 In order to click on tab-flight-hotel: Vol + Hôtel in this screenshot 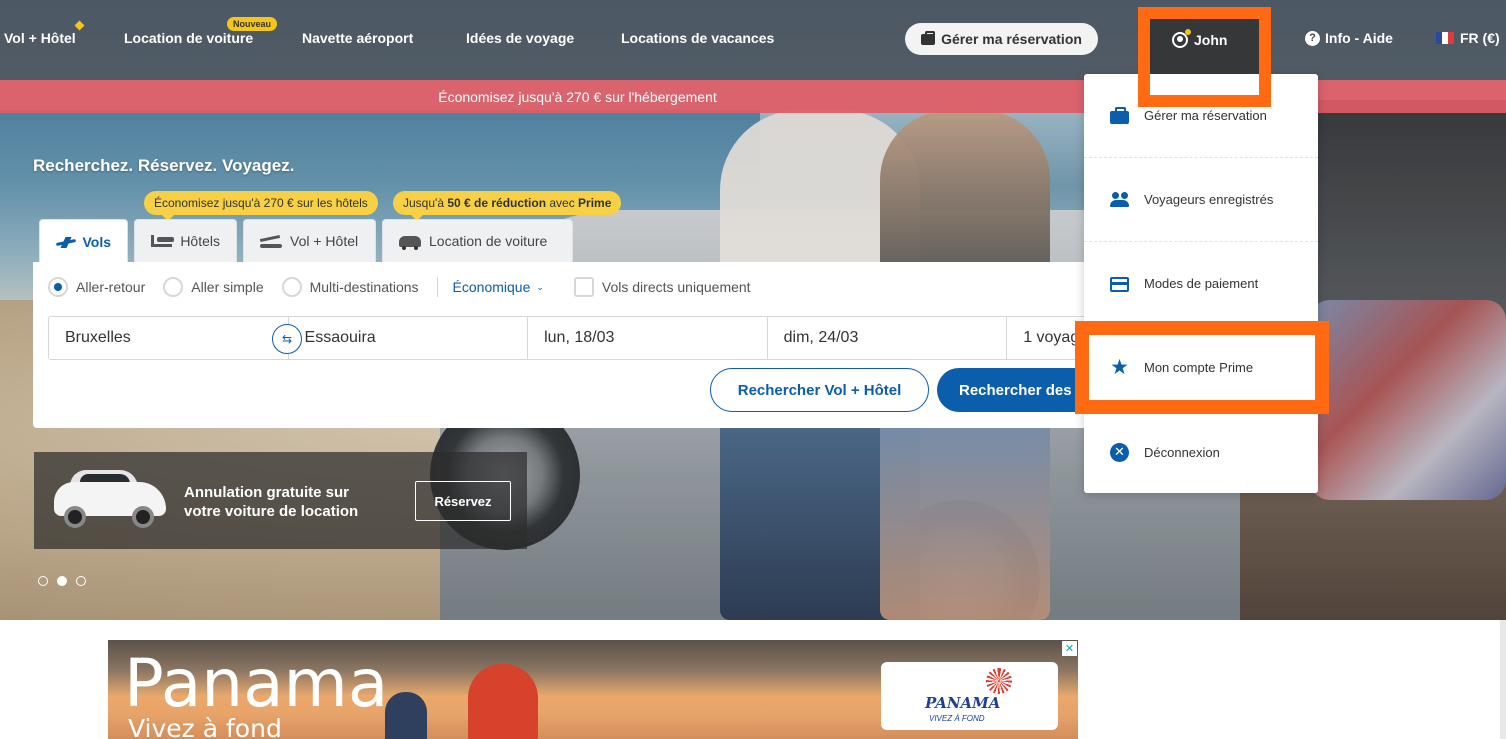, I will do `click(309, 240)`.